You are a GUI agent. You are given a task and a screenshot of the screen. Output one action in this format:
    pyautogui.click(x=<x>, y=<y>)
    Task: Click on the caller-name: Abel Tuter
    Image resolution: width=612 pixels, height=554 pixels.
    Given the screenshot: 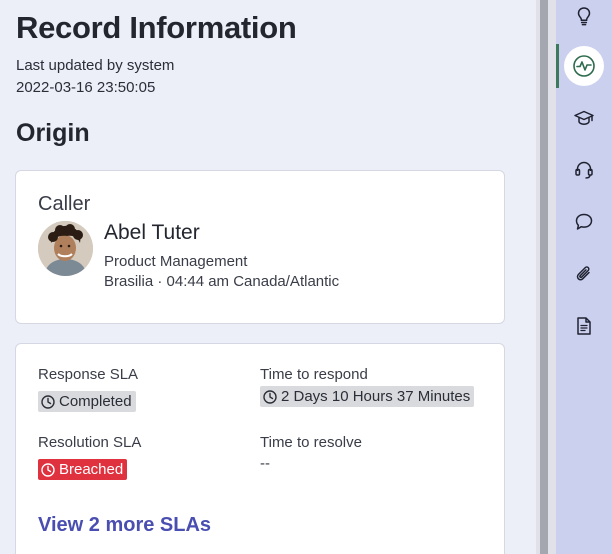 What is the action you would take?
    pyautogui.click(x=152, y=233)
    